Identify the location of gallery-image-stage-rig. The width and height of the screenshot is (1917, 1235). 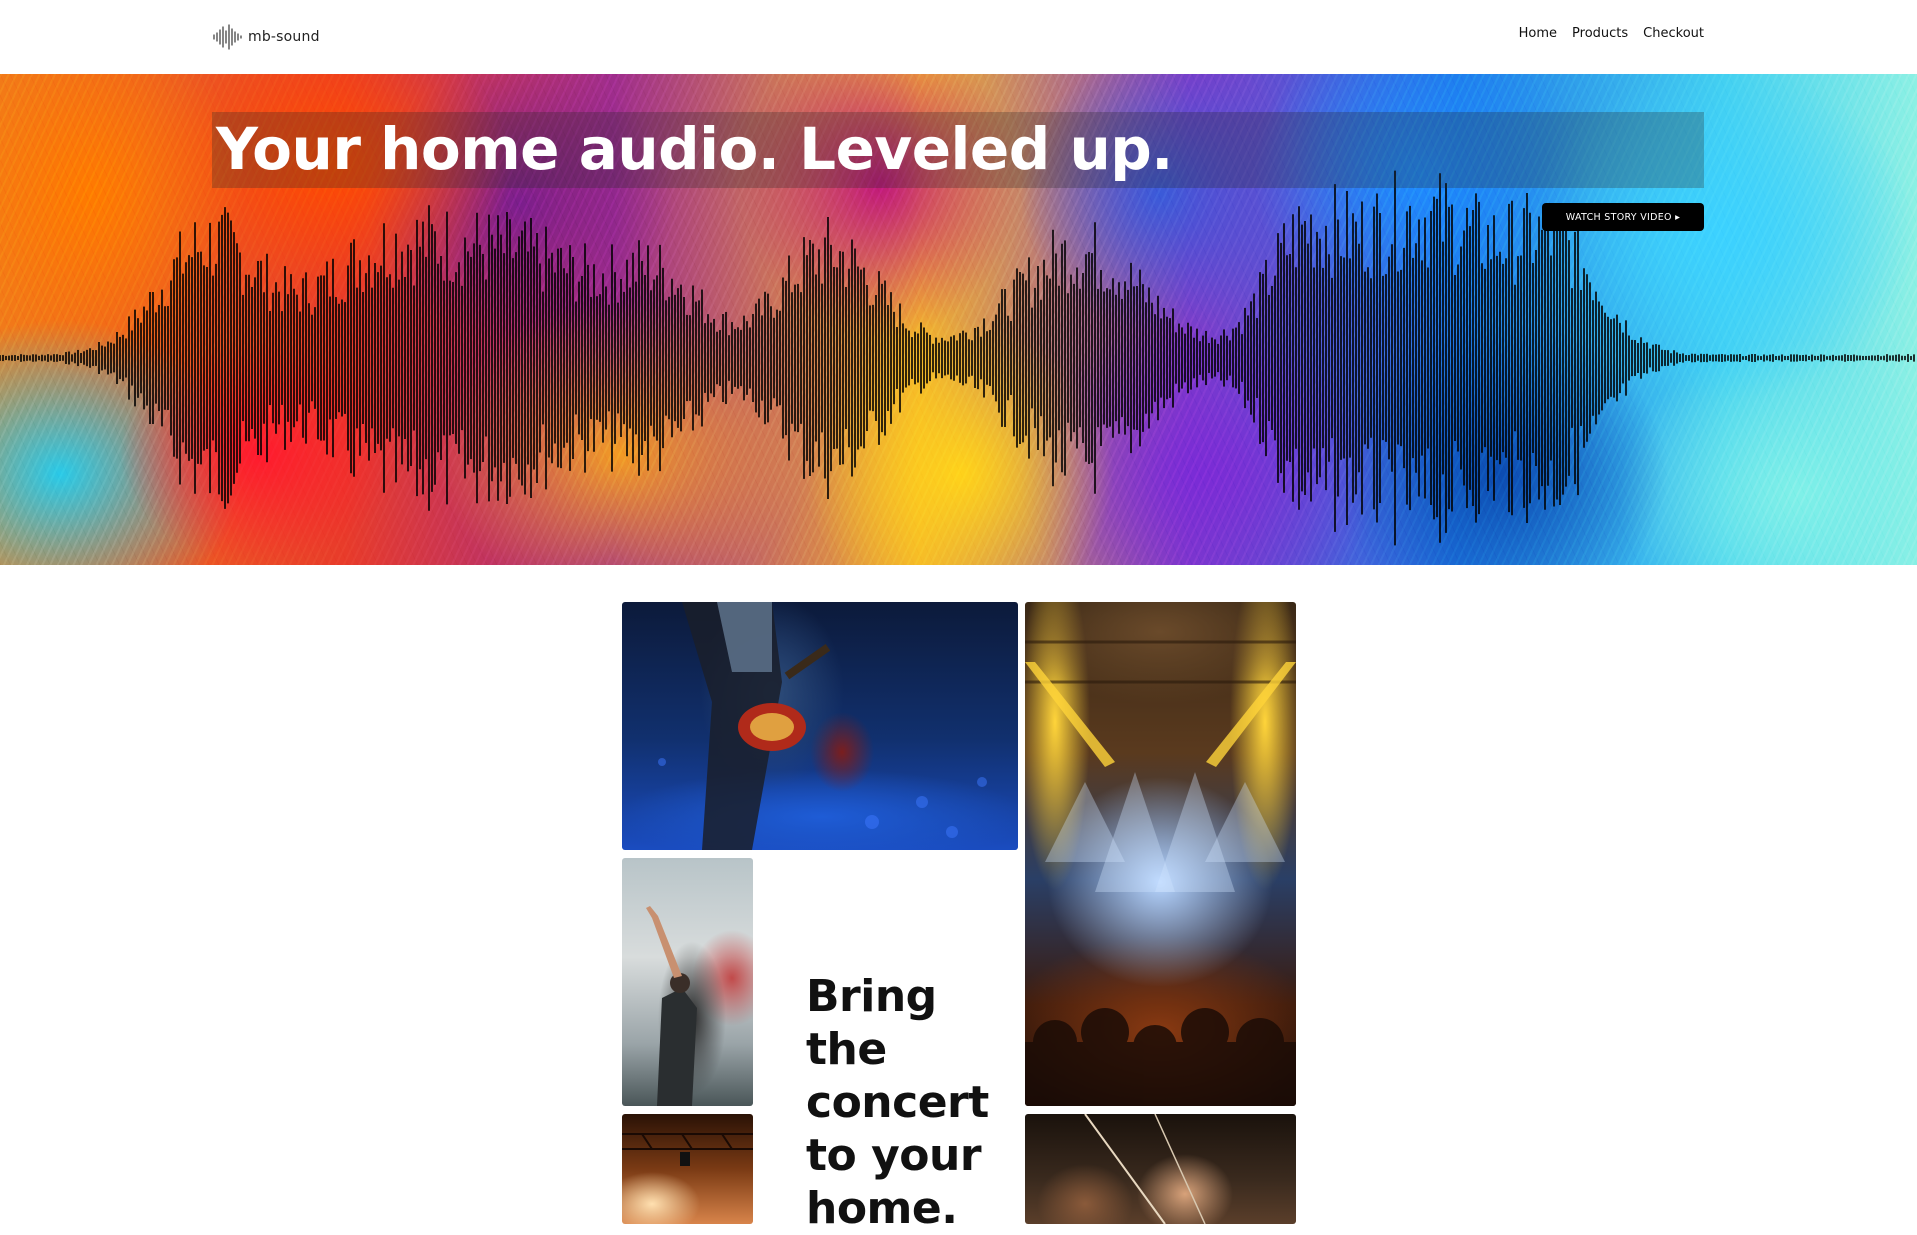
(687, 1169).